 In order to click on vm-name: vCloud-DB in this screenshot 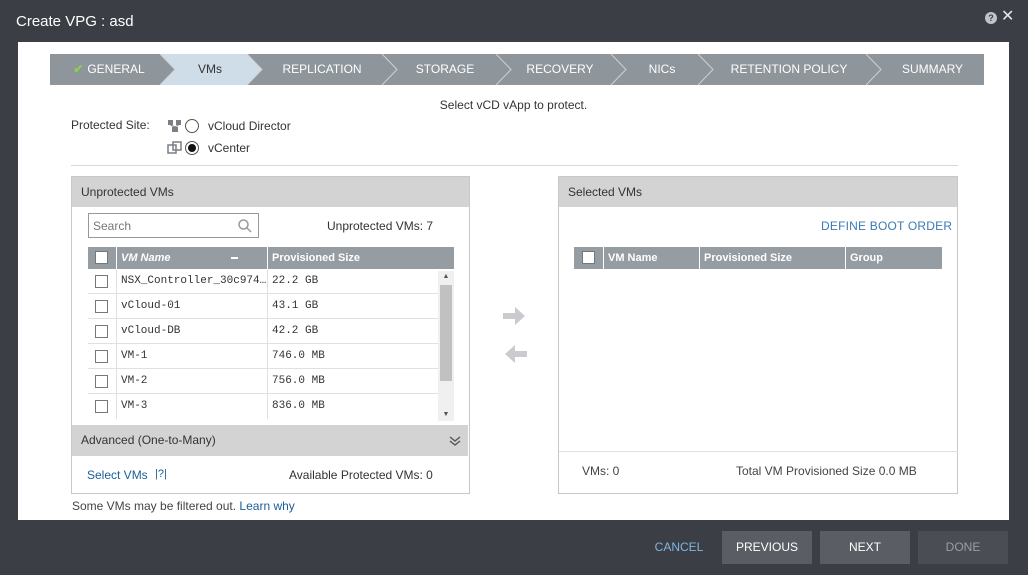, I will do `click(191, 331)`.